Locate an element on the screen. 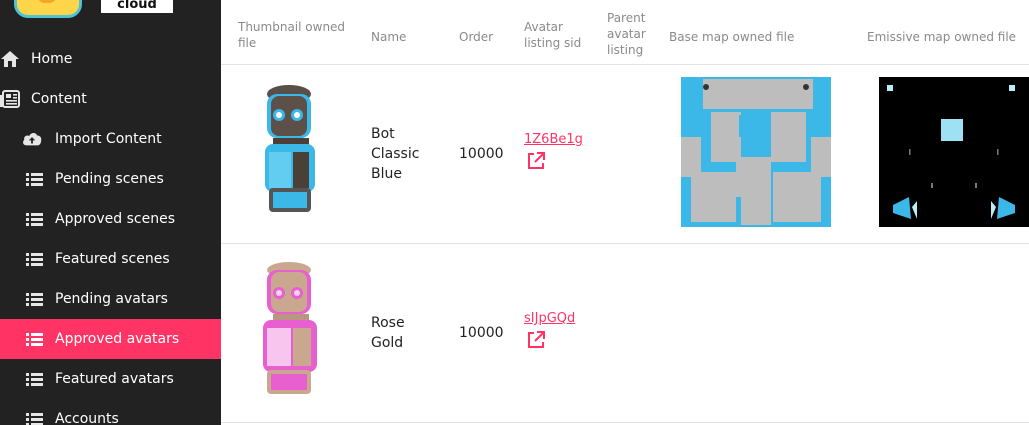  sidebar-item-approved-scenes: Approved scenes is located at coordinates (110, 219).